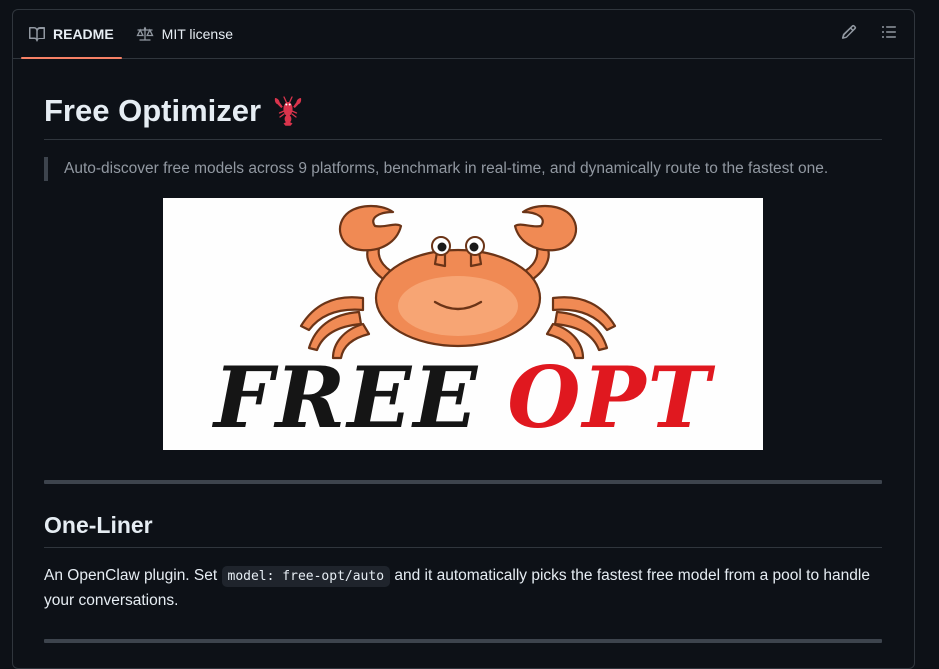  Describe the element at coordinates (197, 34) in the screenshot. I see `tab-license-label: MIT license` at that location.